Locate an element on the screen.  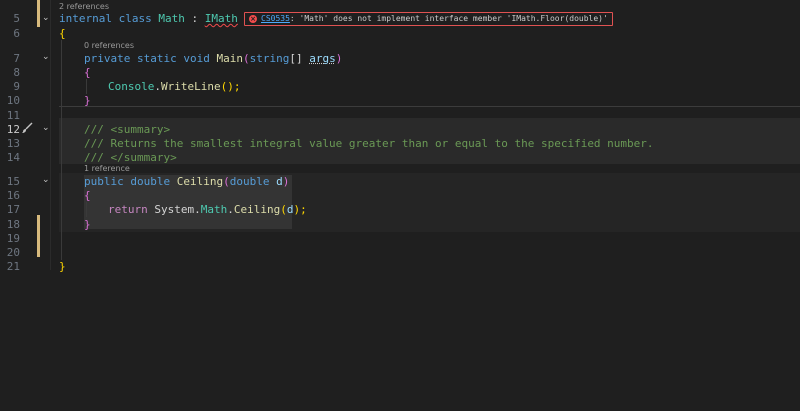
code-line-15: public double Ceiling(double d) is located at coordinates (186, 181).